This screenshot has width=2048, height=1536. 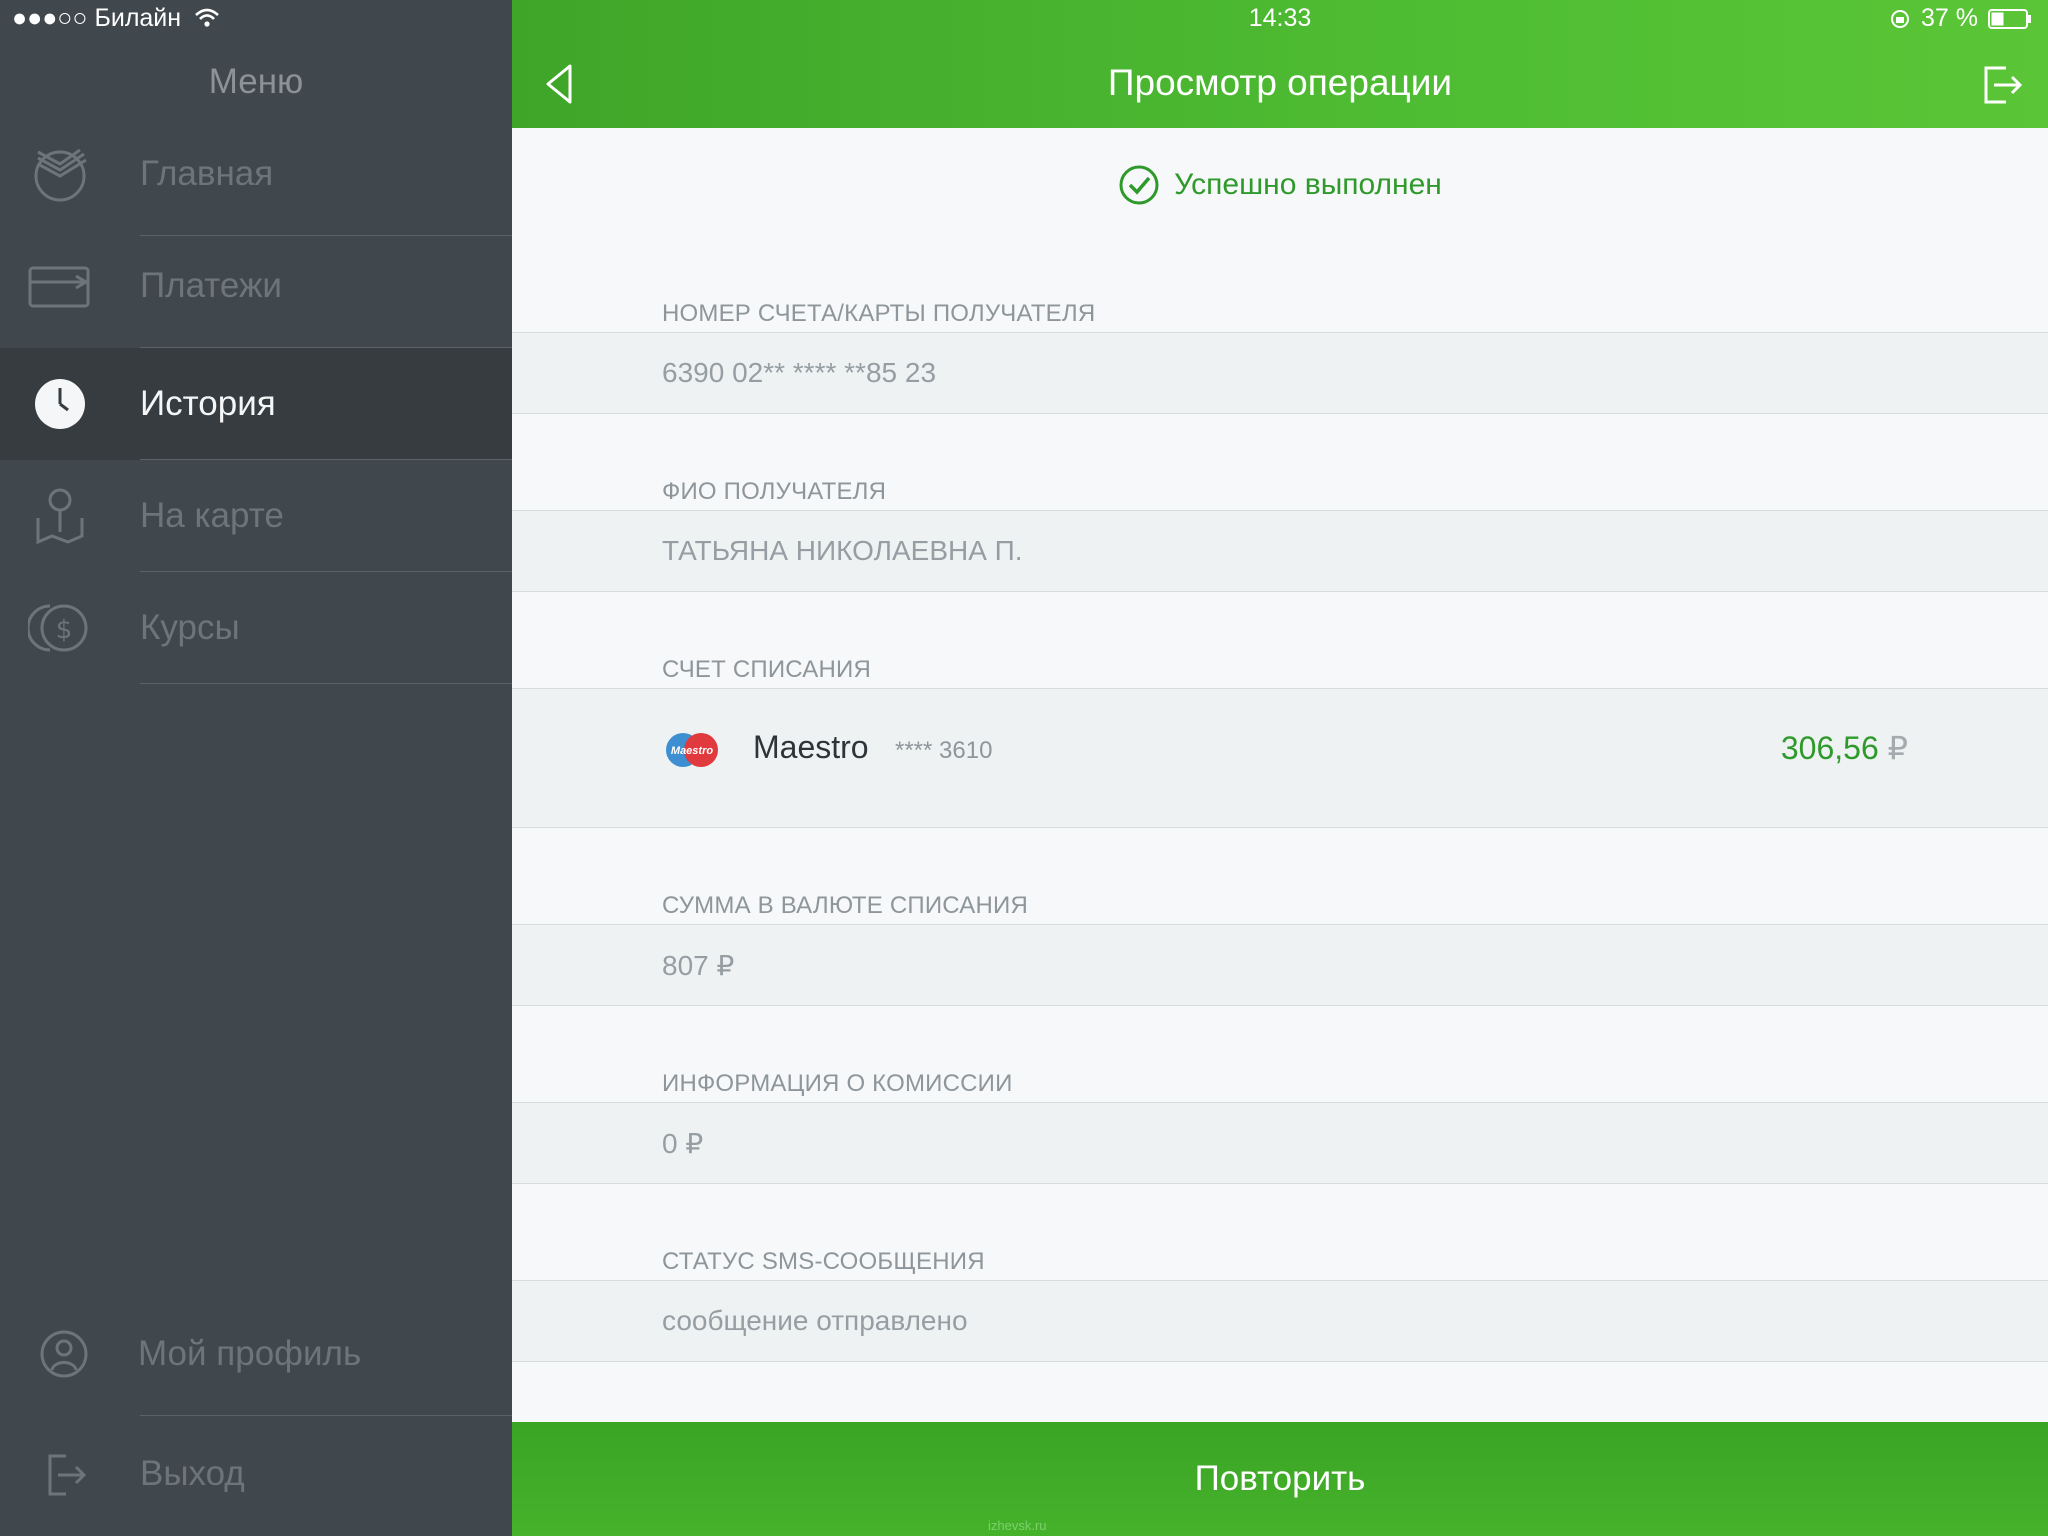 I want to click on wifi-icon, so click(x=207, y=17).